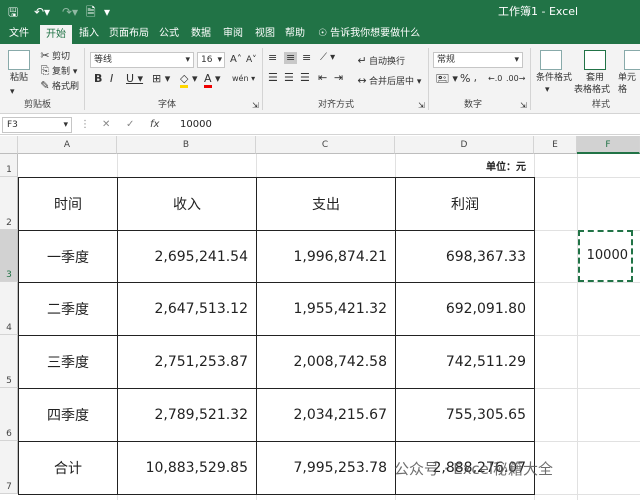 The width and height of the screenshot is (640, 500). I want to click on conditional-formatting-button: 条件格式, so click(554, 78).